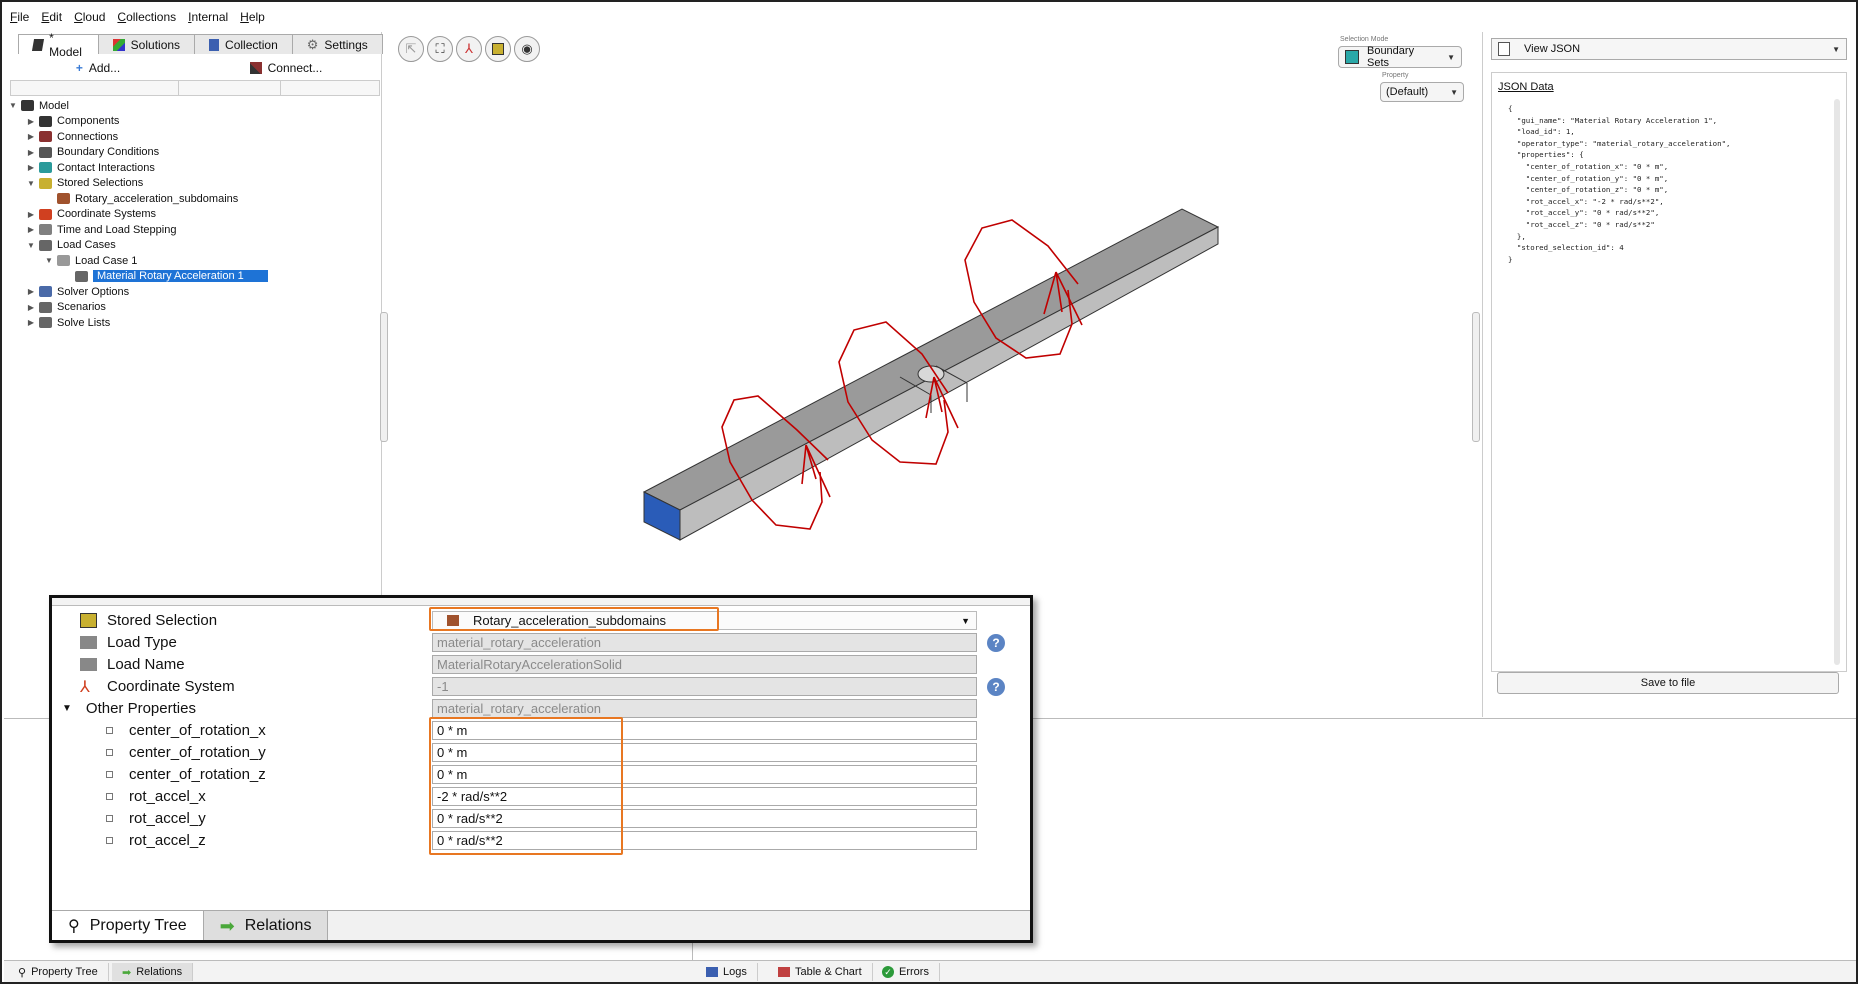  I want to click on tab-property-tree: ⚲ Property Tree, so click(128, 925).